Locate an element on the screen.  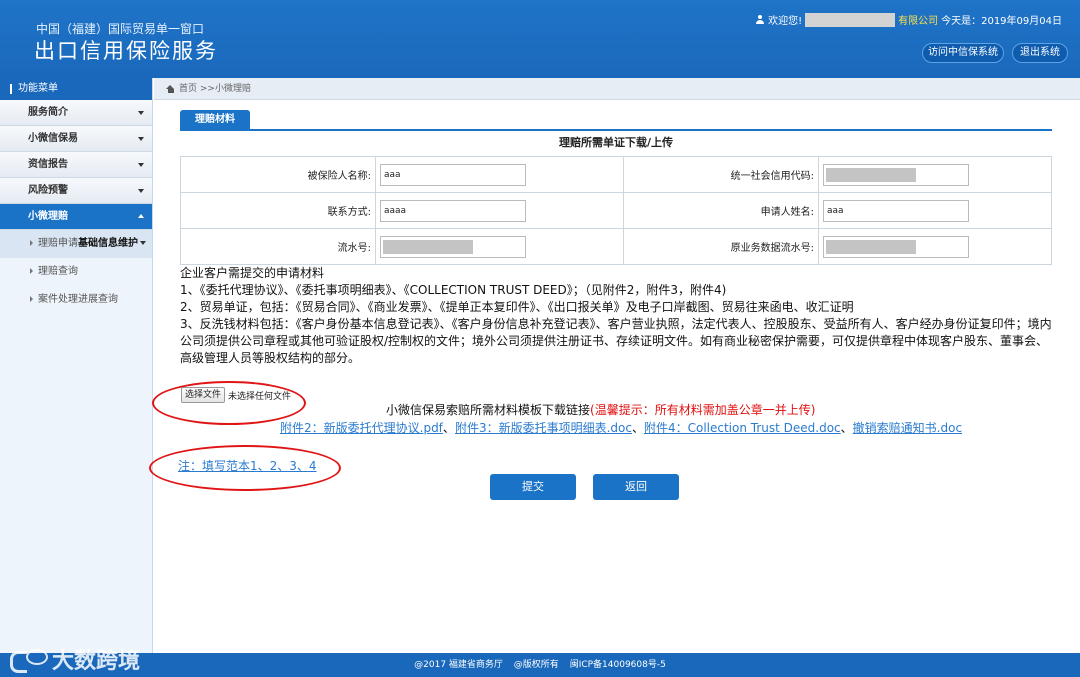
template-warning: (温馨提示：所有材料需加盖公章一并上传) is located at coordinates (703, 410).